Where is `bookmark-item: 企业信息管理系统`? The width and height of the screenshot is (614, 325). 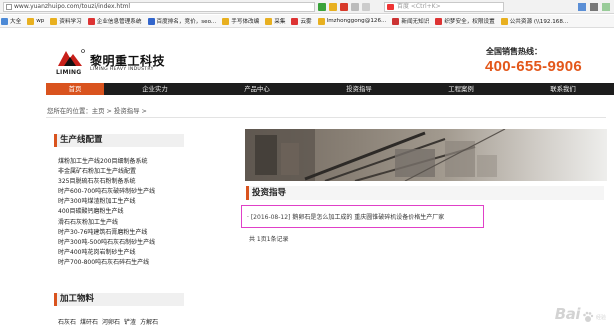 bookmark-item: 企业信息管理系统 is located at coordinates (114, 21).